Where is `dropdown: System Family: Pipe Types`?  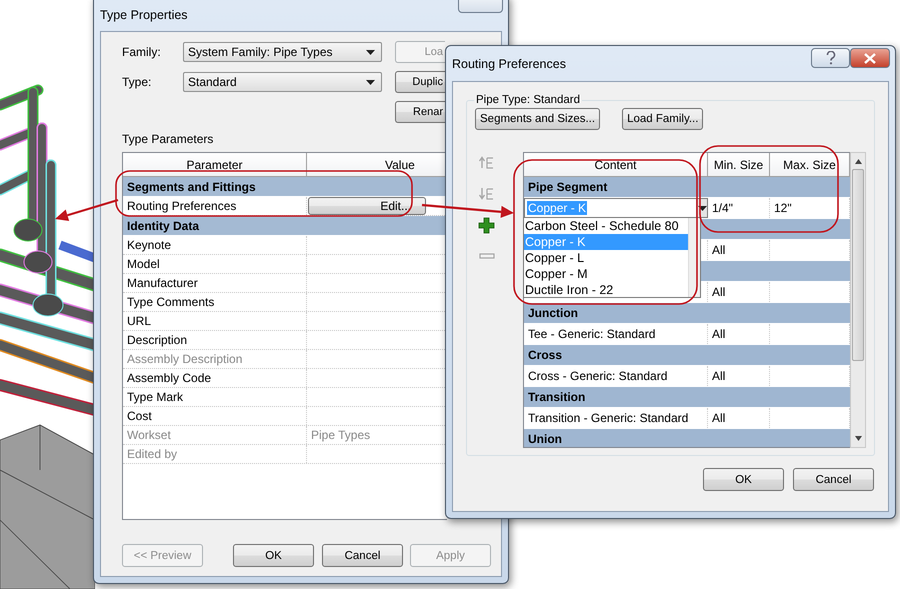
dropdown: System Family: Pipe Types is located at coordinates (282, 52).